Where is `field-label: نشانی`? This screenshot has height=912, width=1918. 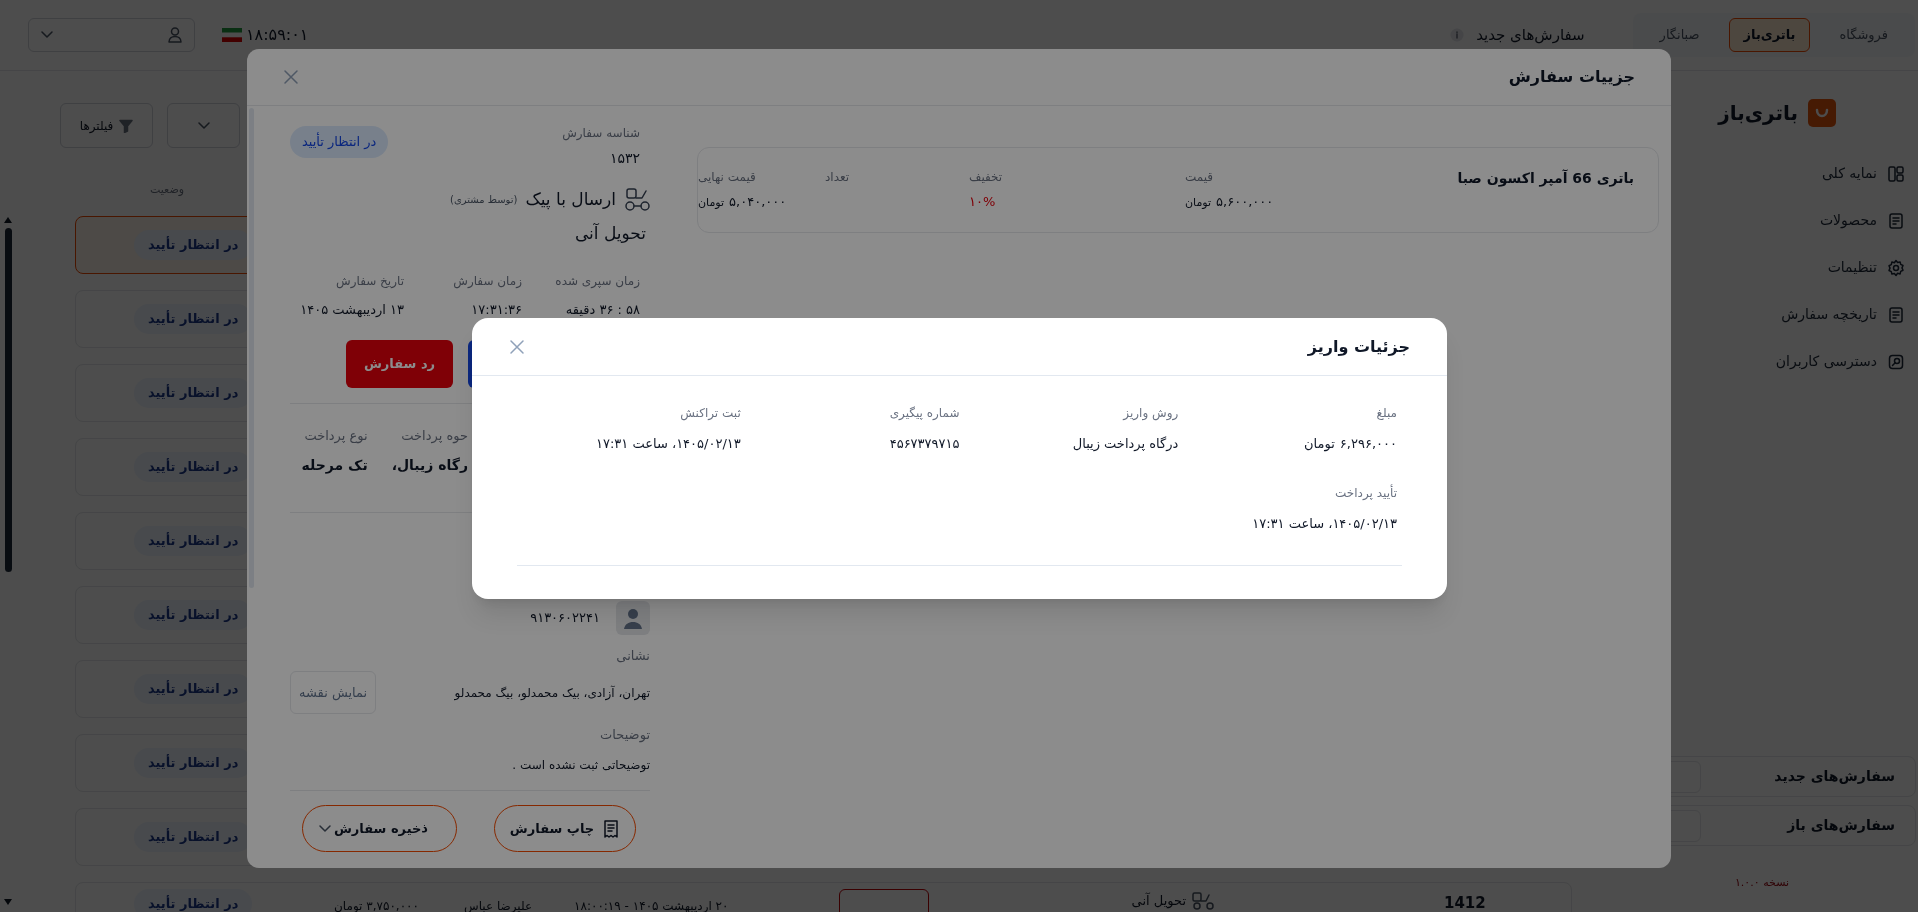 field-label: نشانی is located at coordinates (633, 655).